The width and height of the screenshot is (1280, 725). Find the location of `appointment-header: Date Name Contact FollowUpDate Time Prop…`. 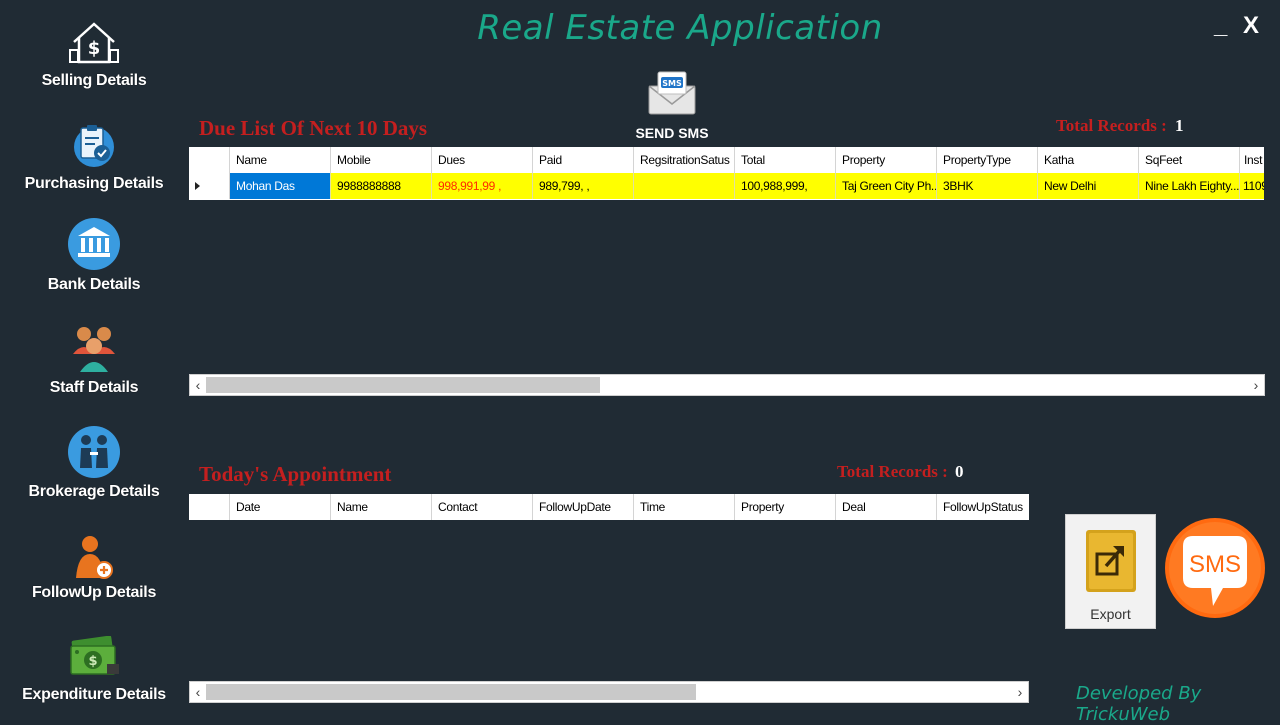

appointment-header: Date Name Contact FollowUpDate Time Prop… is located at coordinates (609, 507).